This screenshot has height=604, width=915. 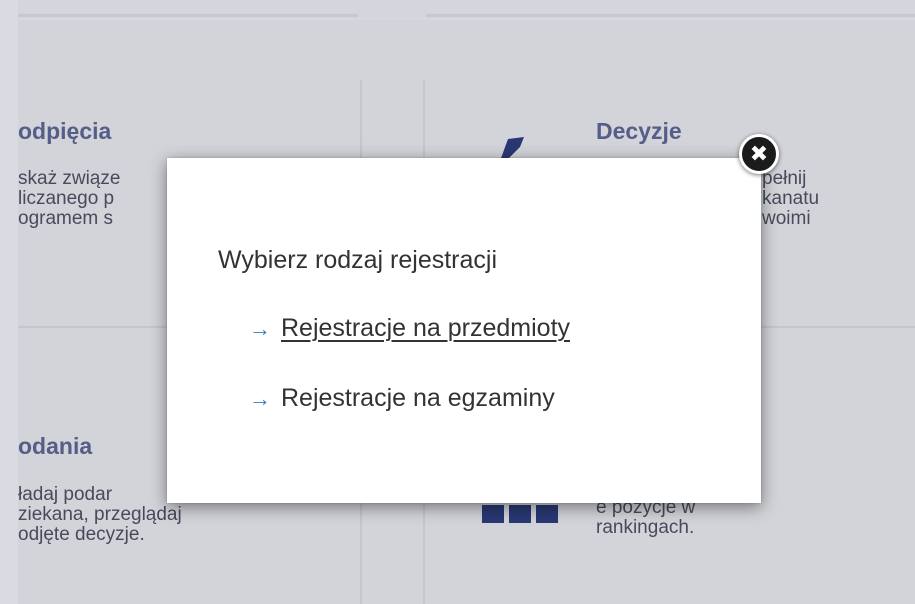 I want to click on option-course-registration-link: Rejestracje na przedmioty, so click(x=425, y=328).